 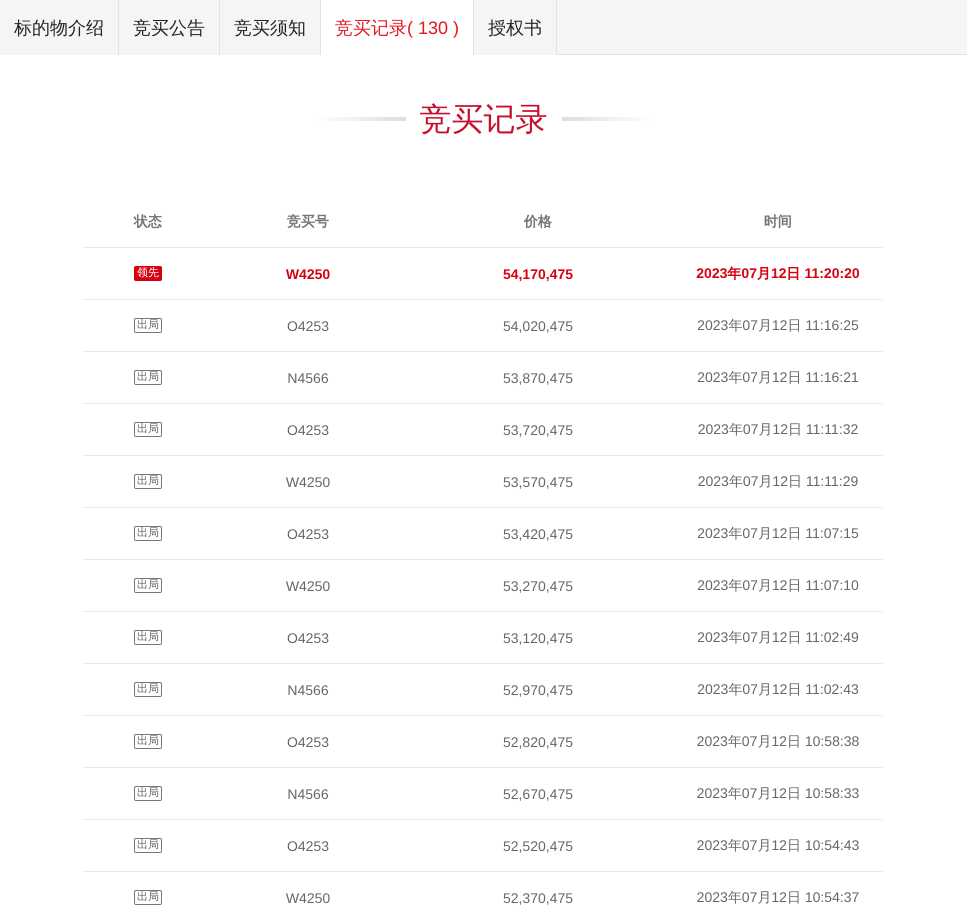 What do you see at coordinates (538, 326) in the screenshot?
I see `table-cell-text: 54,020,475` at bounding box center [538, 326].